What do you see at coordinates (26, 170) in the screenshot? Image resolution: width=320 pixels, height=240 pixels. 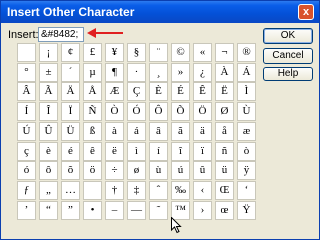 I see `character-cell: ó` at bounding box center [26, 170].